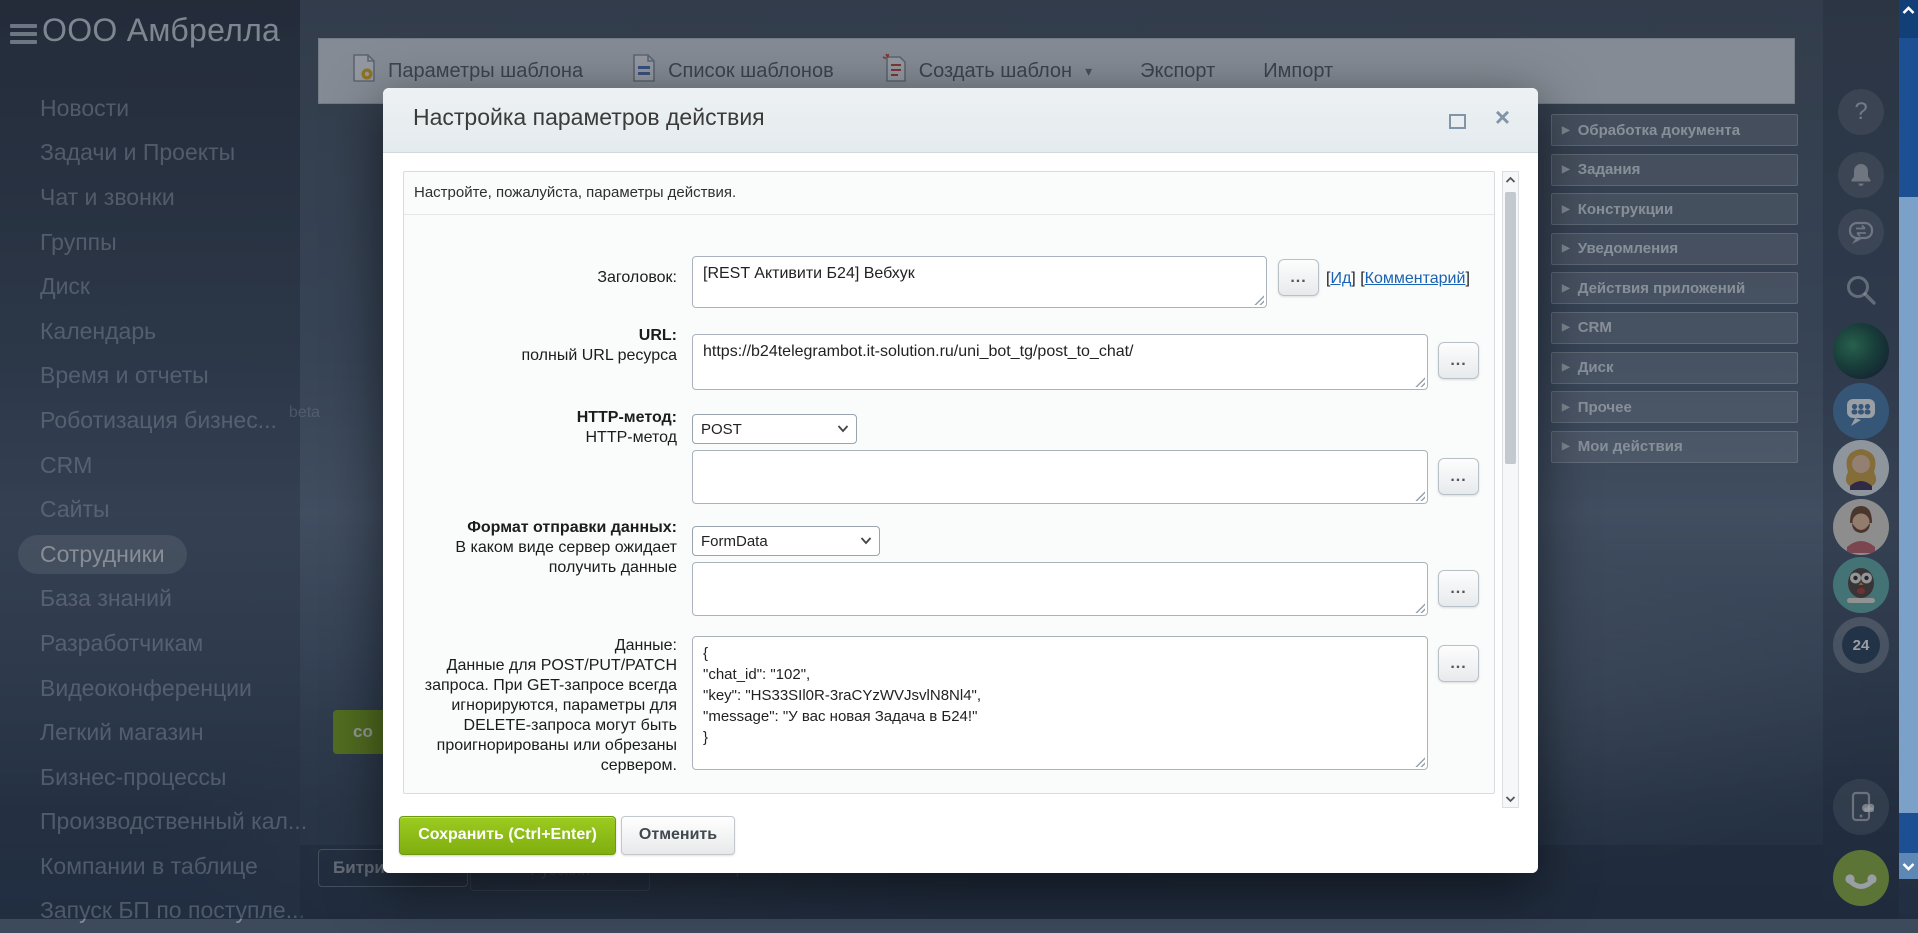 The image size is (1918, 933). I want to click on method-params-field, so click(1060, 477).